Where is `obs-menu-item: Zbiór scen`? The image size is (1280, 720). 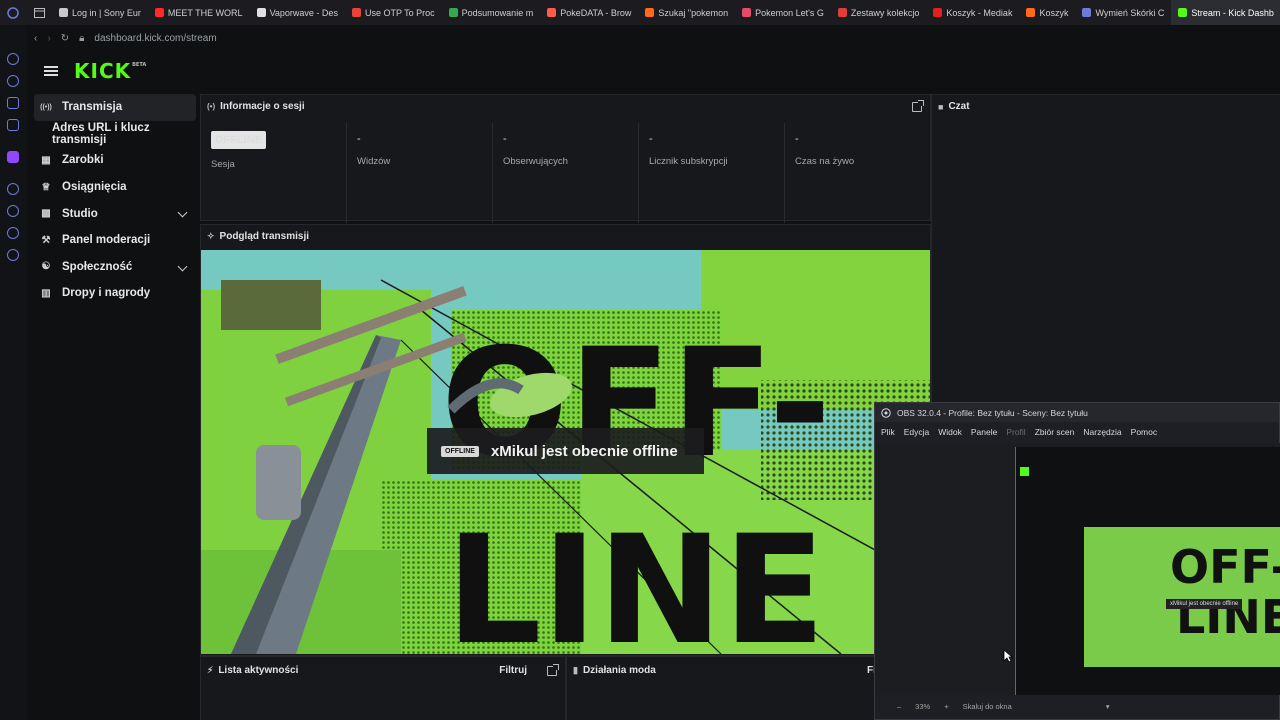
obs-menu-item: Zbiór scen is located at coordinates (1055, 432).